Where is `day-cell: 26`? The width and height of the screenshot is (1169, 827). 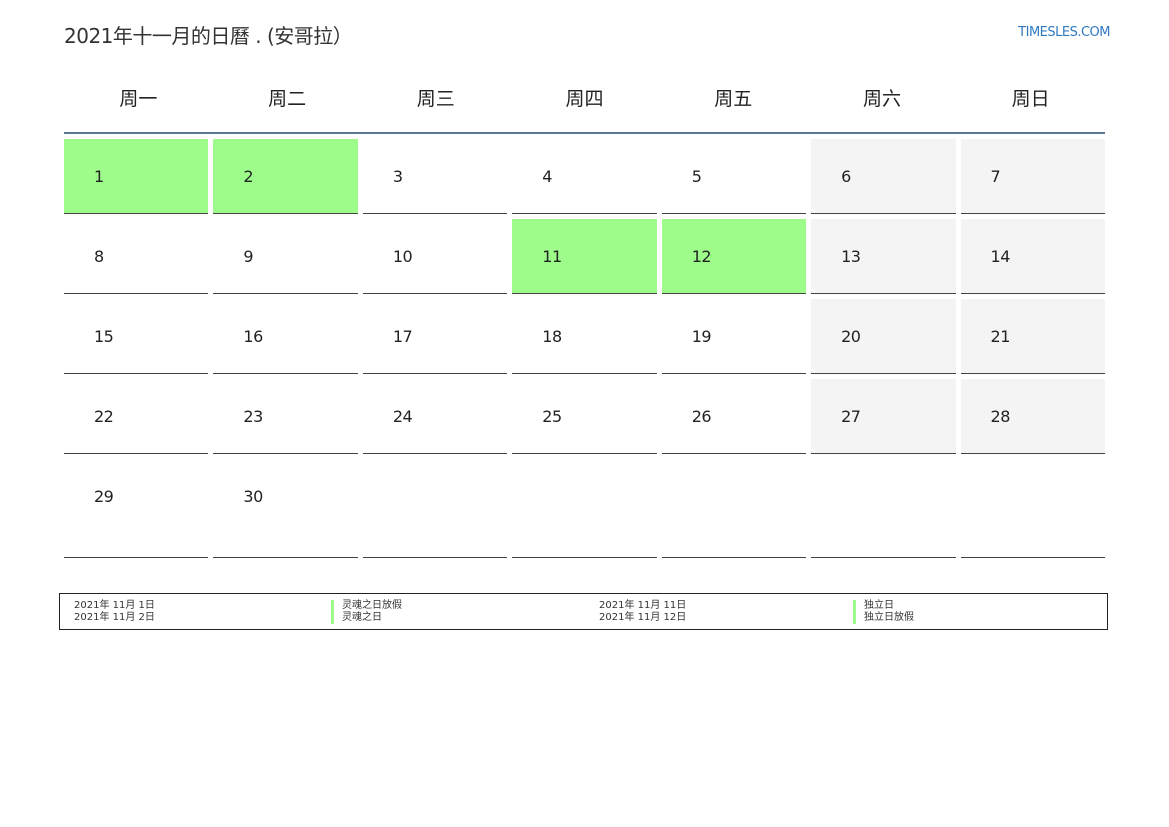 day-cell: 26 is located at coordinates (734, 416).